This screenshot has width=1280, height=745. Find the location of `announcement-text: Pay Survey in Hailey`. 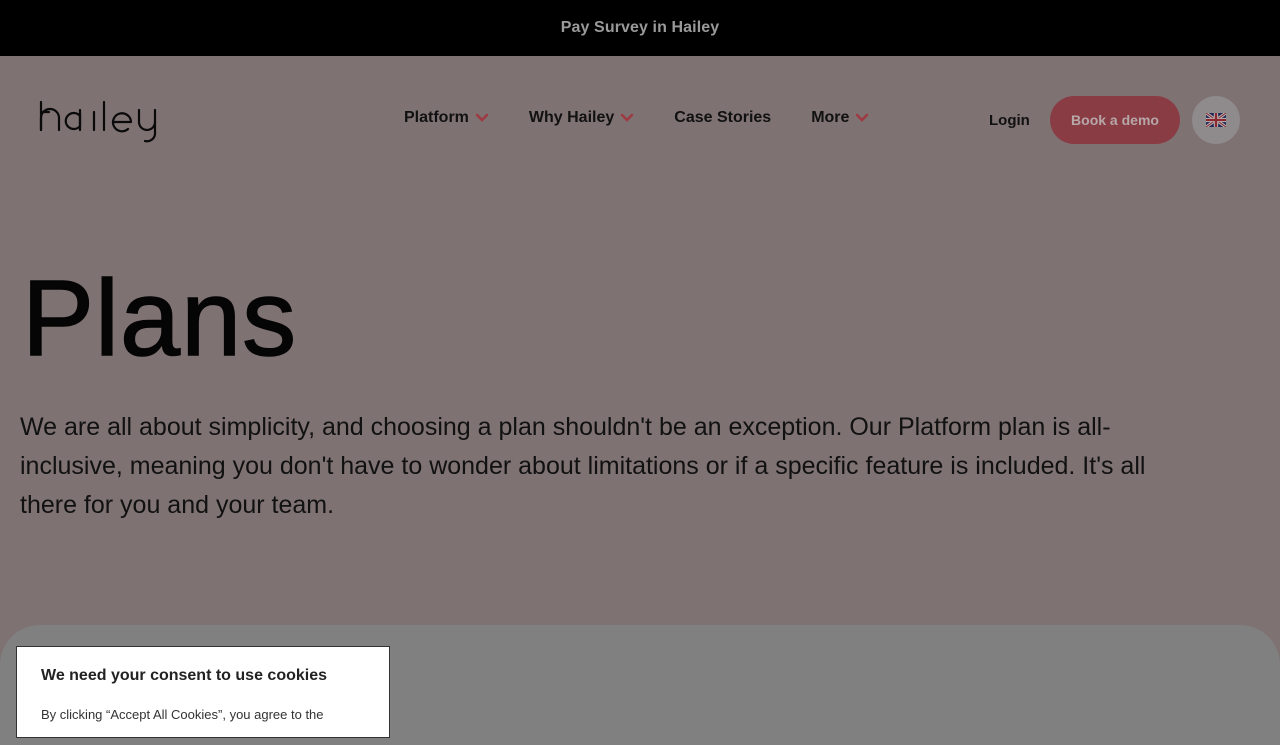

announcement-text: Pay Survey in Hailey is located at coordinates (640, 28).